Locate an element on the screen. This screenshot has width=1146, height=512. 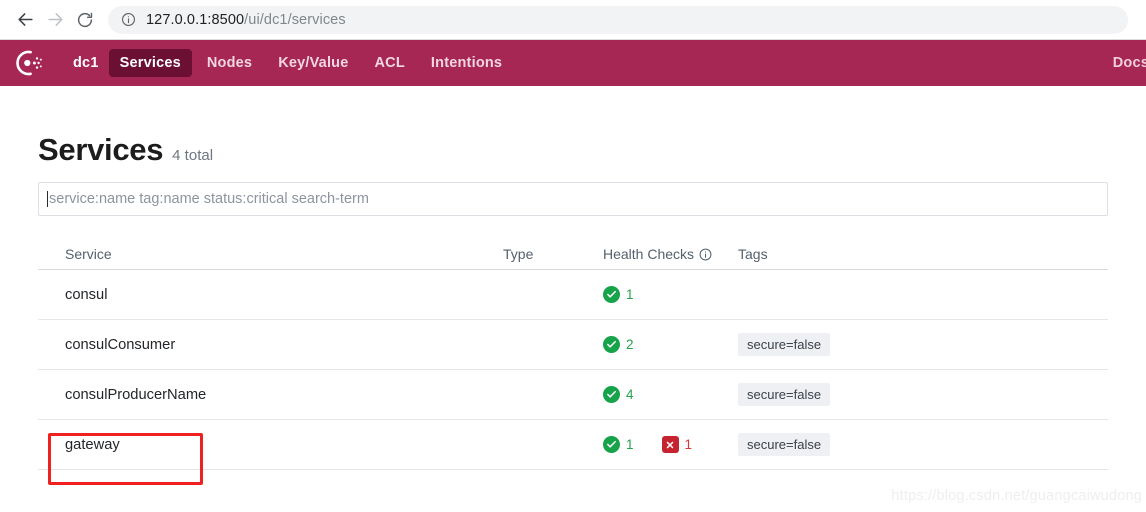
table-header-row: Service Type Health Checks Tags is located at coordinates (573, 254).